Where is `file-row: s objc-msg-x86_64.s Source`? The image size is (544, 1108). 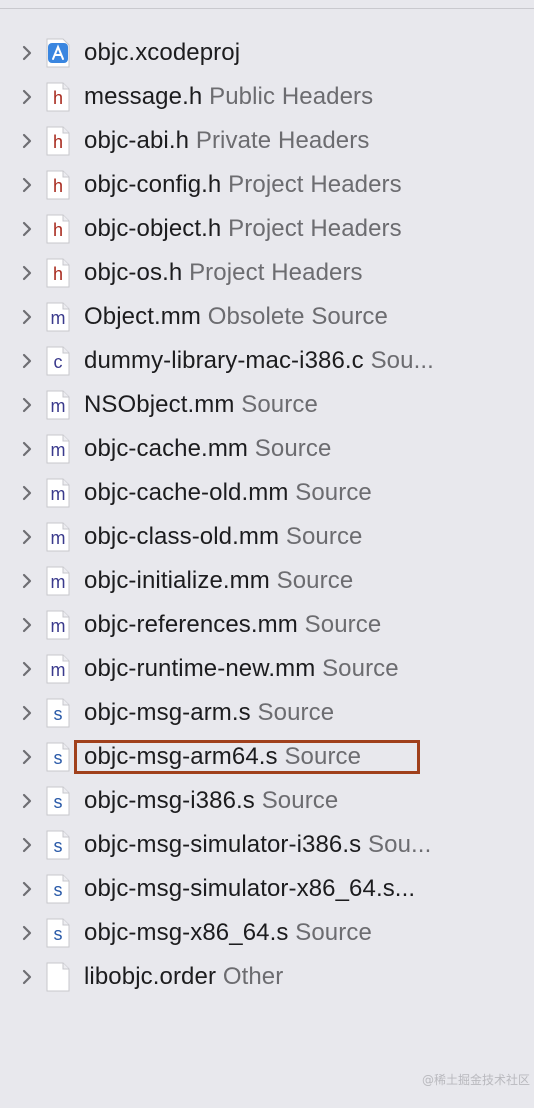 file-row: s objc-msg-x86_64.s Source is located at coordinates (267, 933).